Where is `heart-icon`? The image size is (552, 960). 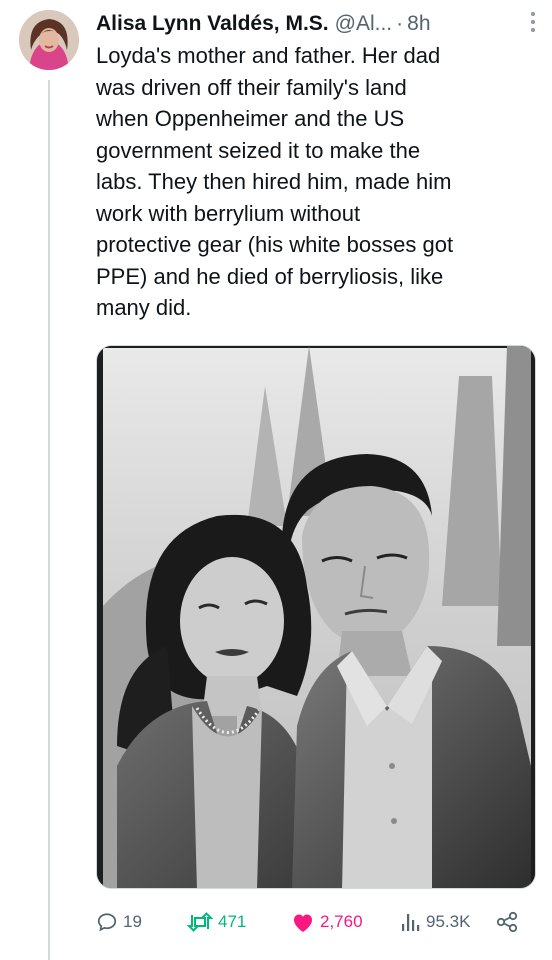 heart-icon is located at coordinates (303, 923).